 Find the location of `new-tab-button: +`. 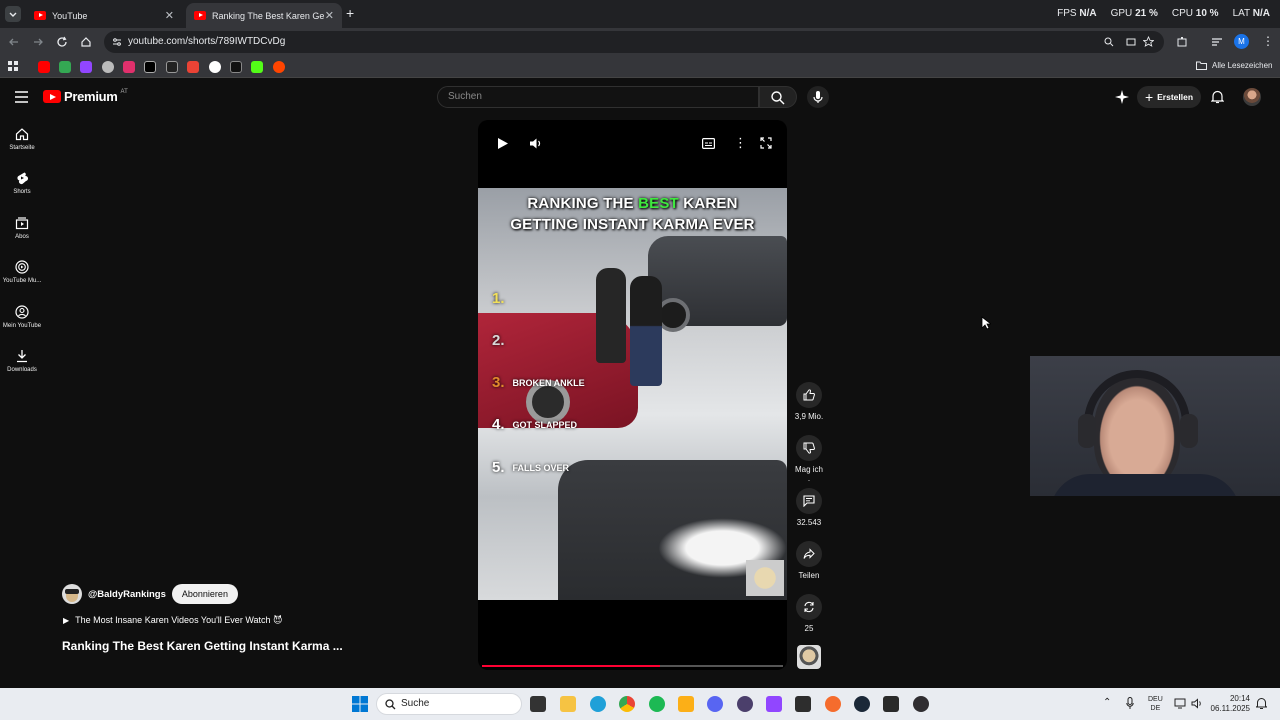

new-tab-button: + is located at coordinates (350, 13).